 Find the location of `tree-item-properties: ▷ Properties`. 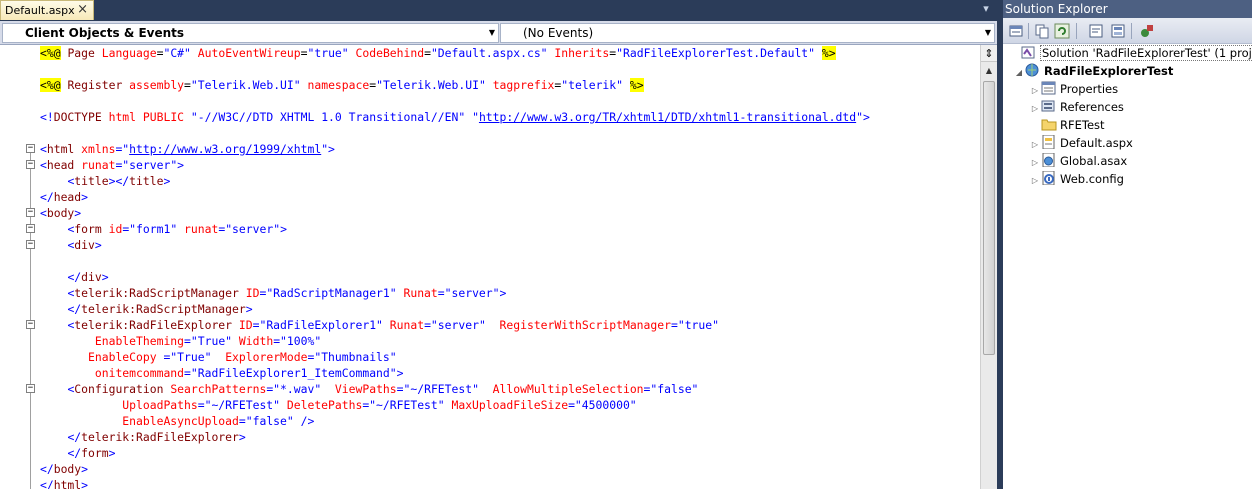

tree-item-properties: ▷ Properties is located at coordinates (1073, 89).